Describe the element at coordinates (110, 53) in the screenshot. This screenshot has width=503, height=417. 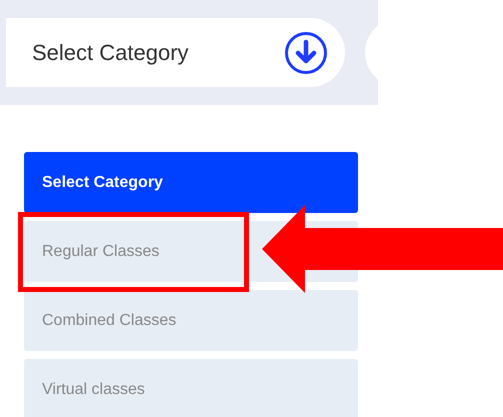
I see `select-label: Select Category` at that location.